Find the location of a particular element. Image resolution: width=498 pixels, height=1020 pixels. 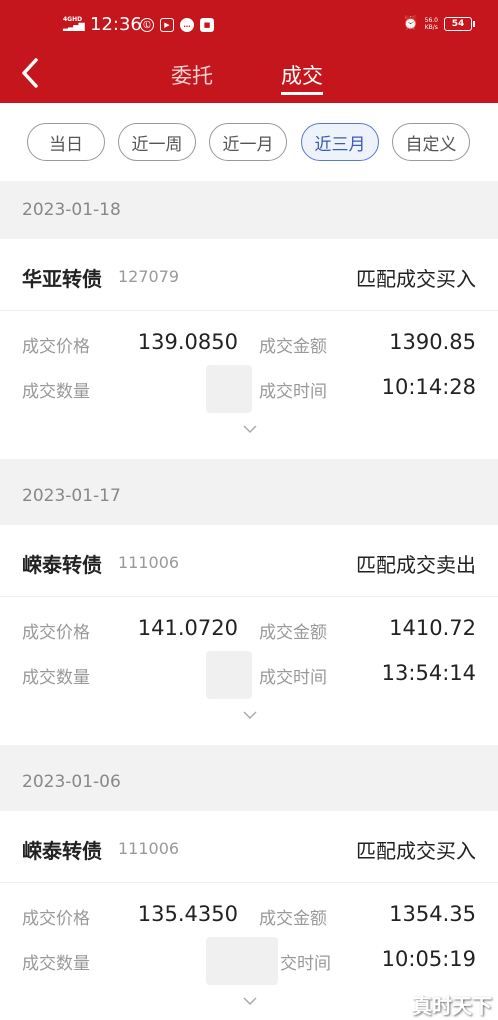

battery-level: 54 is located at coordinates (458, 23).